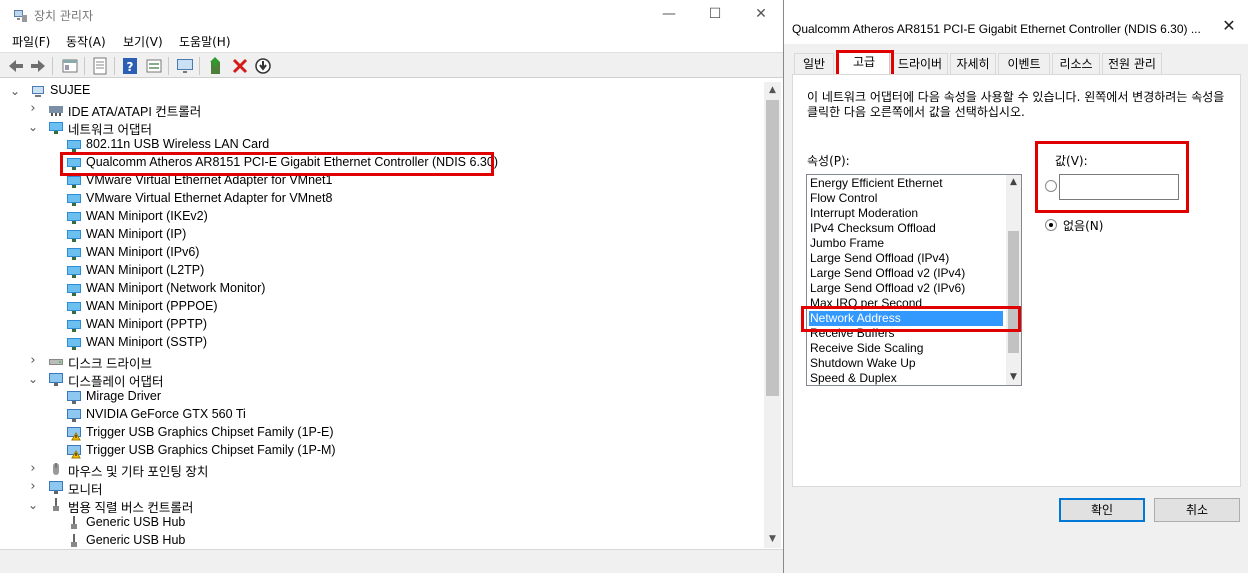 Image resolution: width=1248 pixels, height=573 pixels. I want to click on status-bar, so click(391, 561).